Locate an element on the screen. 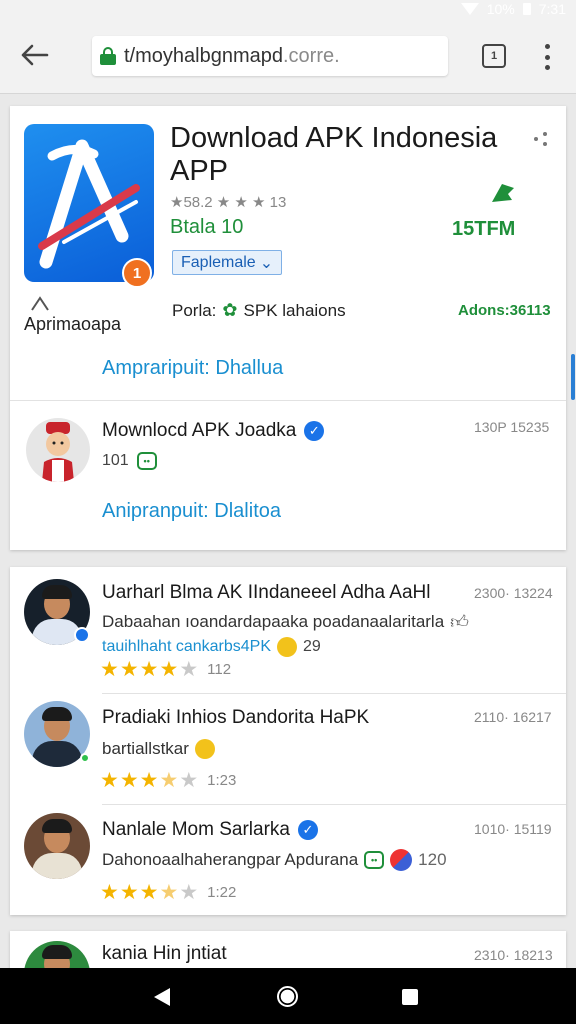 The height and width of the screenshot is (1024, 576). clover-icon: ✿ is located at coordinates (230, 310).